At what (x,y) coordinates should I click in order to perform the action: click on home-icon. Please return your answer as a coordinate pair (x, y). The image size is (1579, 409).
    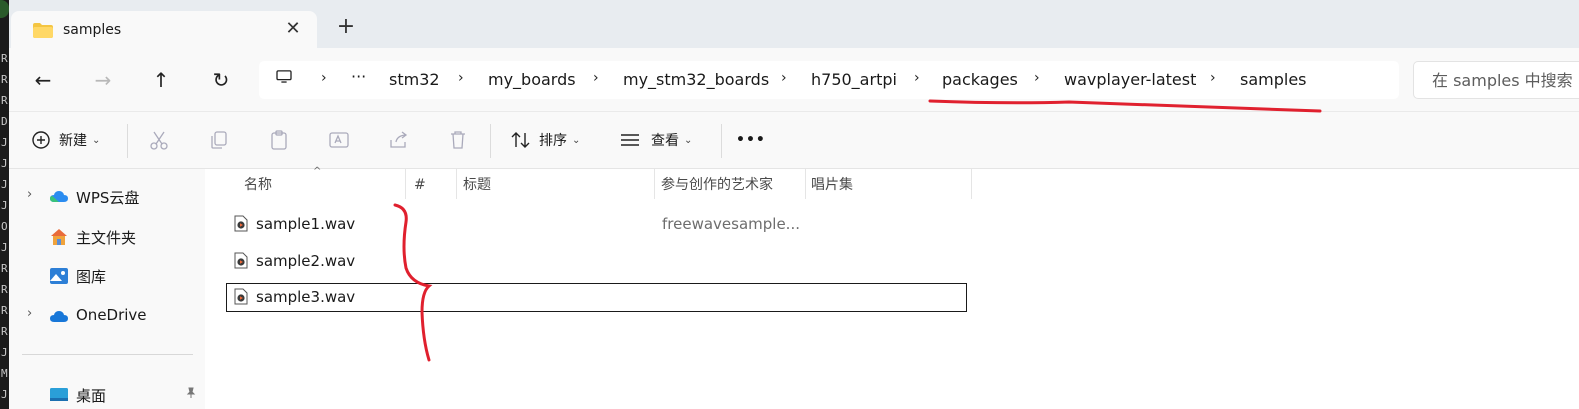
    Looking at the image, I should click on (59, 237).